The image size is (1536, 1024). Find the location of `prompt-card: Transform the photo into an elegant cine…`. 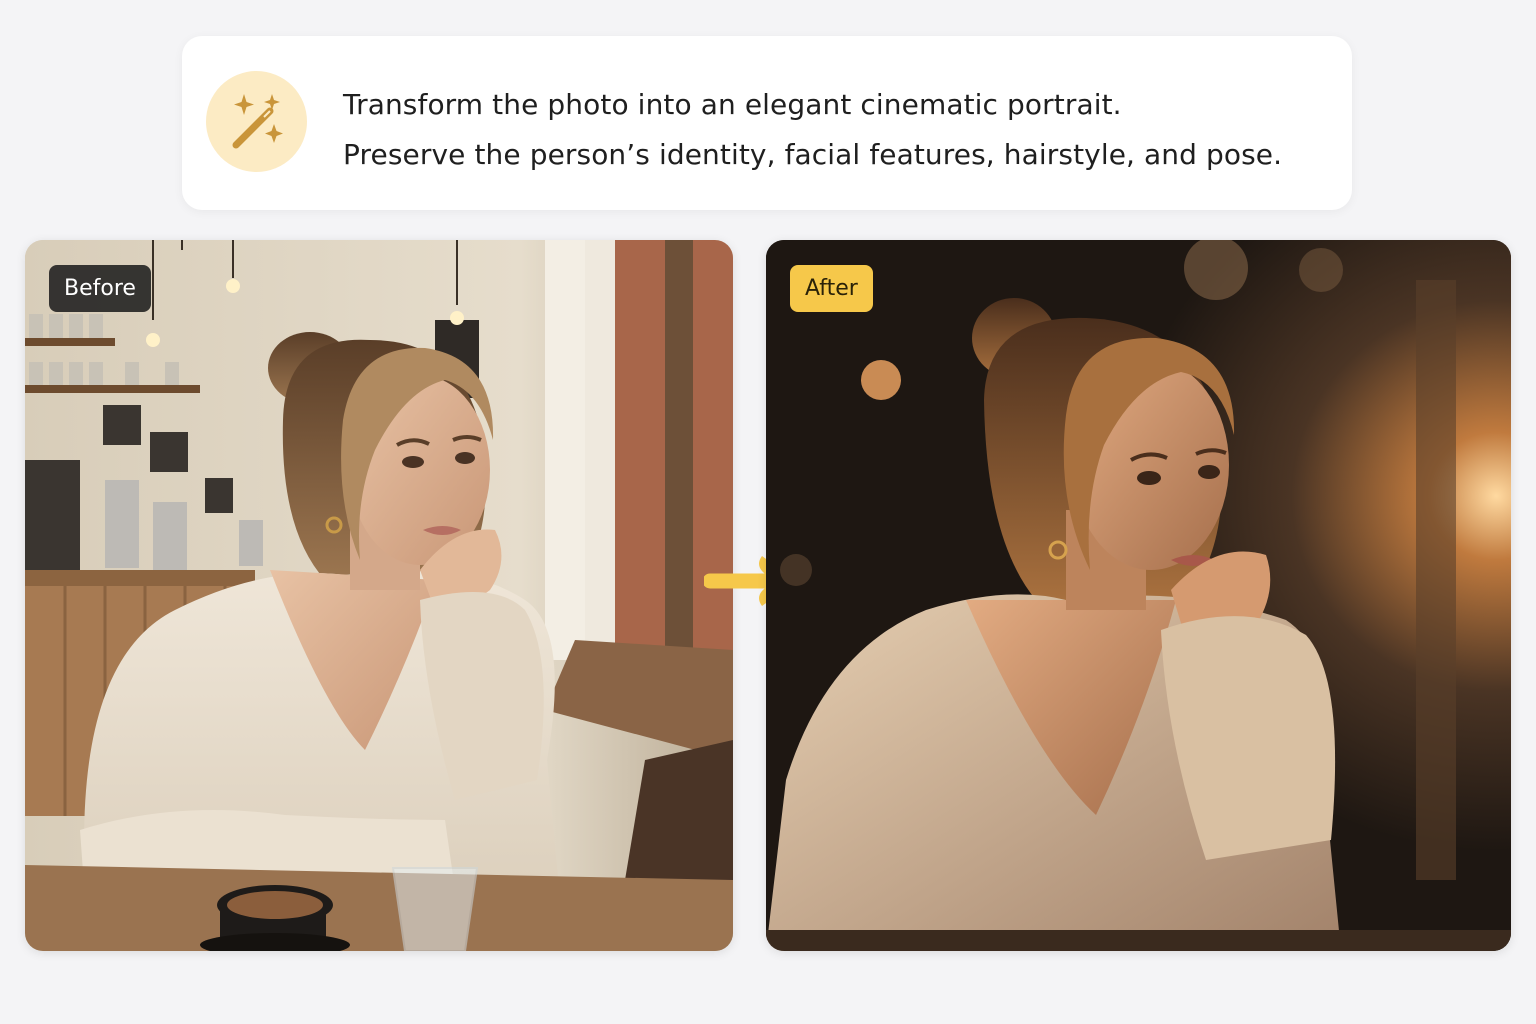

prompt-card: Transform the photo into an elegant cine… is located at coordinates (767, 123).